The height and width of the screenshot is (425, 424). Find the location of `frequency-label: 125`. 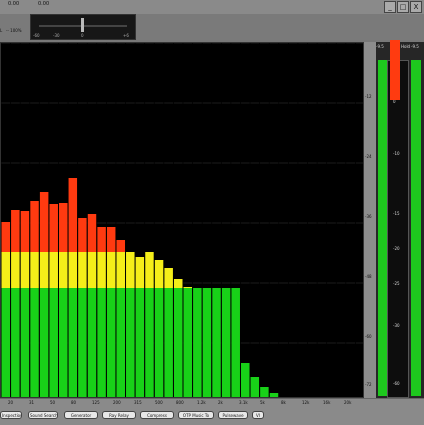

frequency-label: 125 is located at coordinates (96, 402).